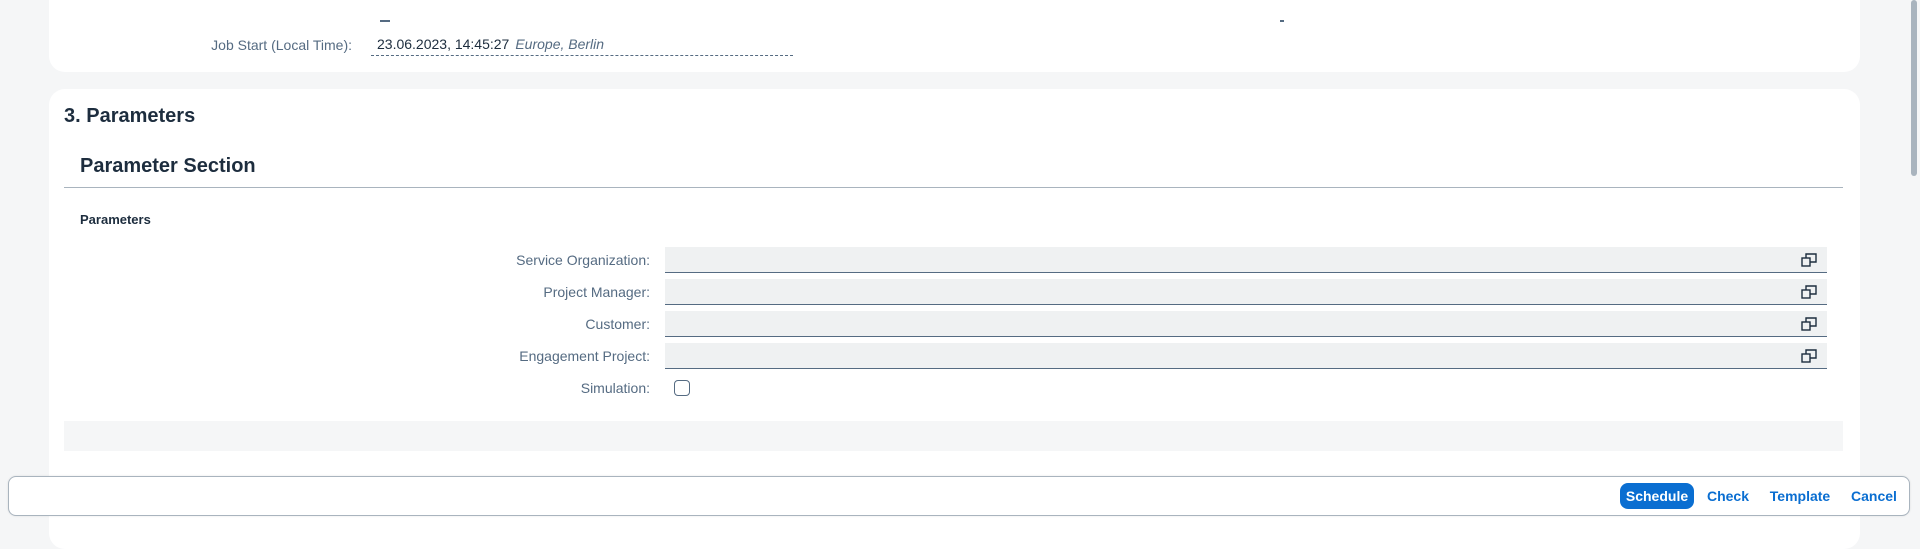 This screenshot has width=1920, height=549. What do you see at coordinates (583, 260) in the screenshot?
I see `service-organization-label: Service Organization:` at bounding box center [583, 260].